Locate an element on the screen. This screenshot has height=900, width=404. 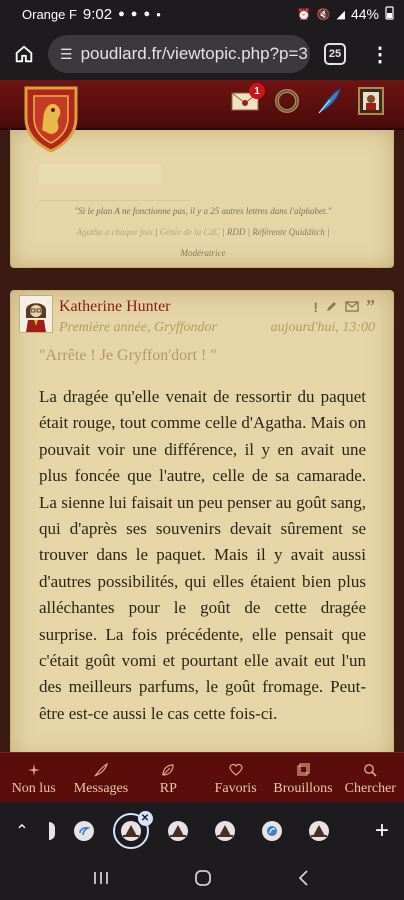
nav-rp: RP is located at coordinates (168, 777).